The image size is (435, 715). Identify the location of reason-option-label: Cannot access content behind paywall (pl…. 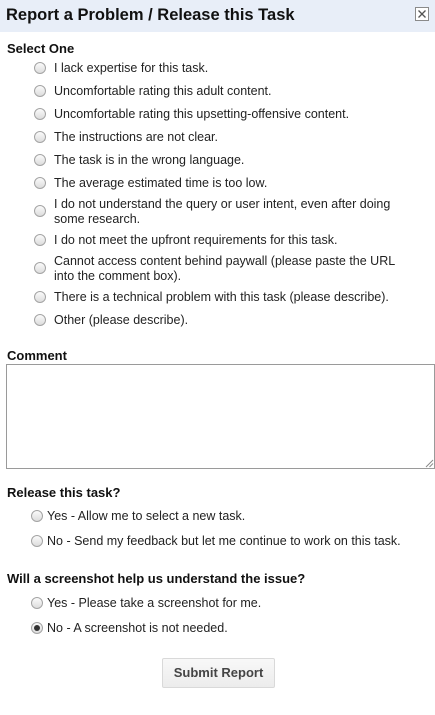
(225, 261).